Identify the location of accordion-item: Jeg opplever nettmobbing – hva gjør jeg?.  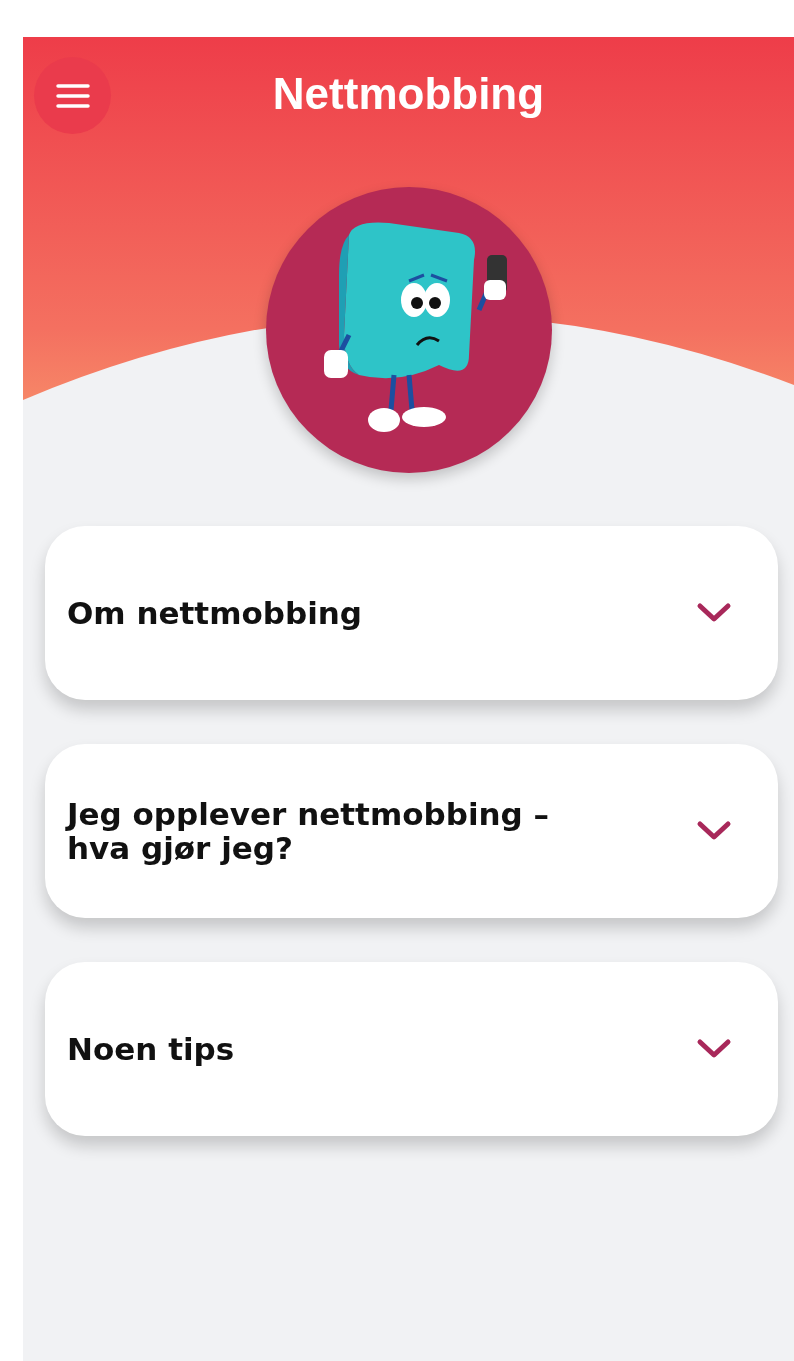
(411, 831).